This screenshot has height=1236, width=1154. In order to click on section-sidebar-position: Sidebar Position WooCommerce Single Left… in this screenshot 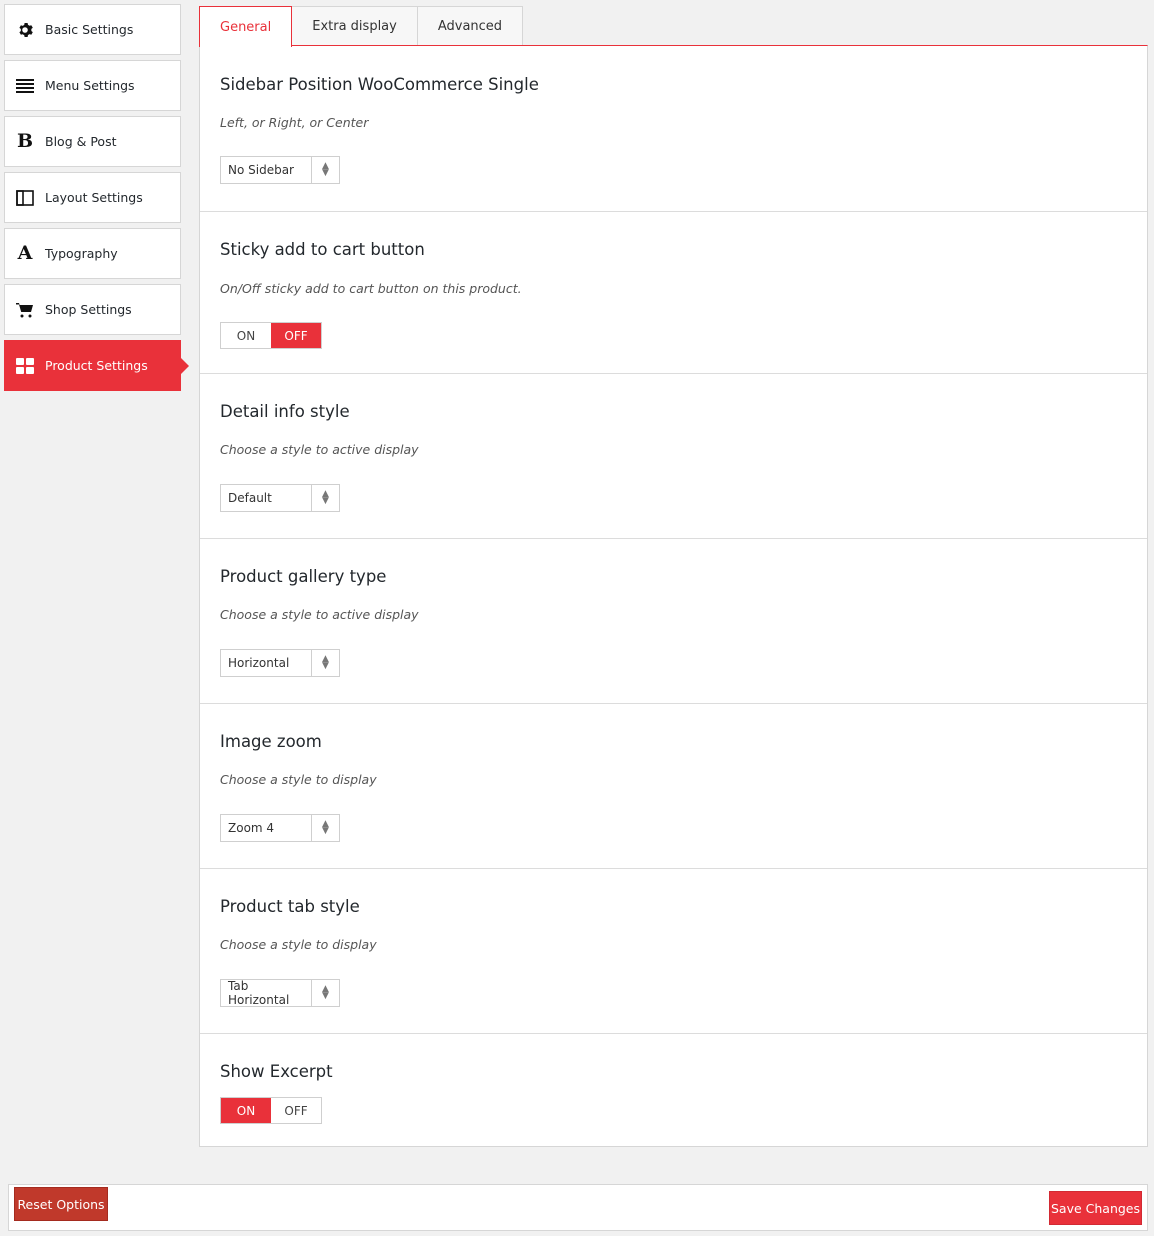, I will do `click(673, 129)`.